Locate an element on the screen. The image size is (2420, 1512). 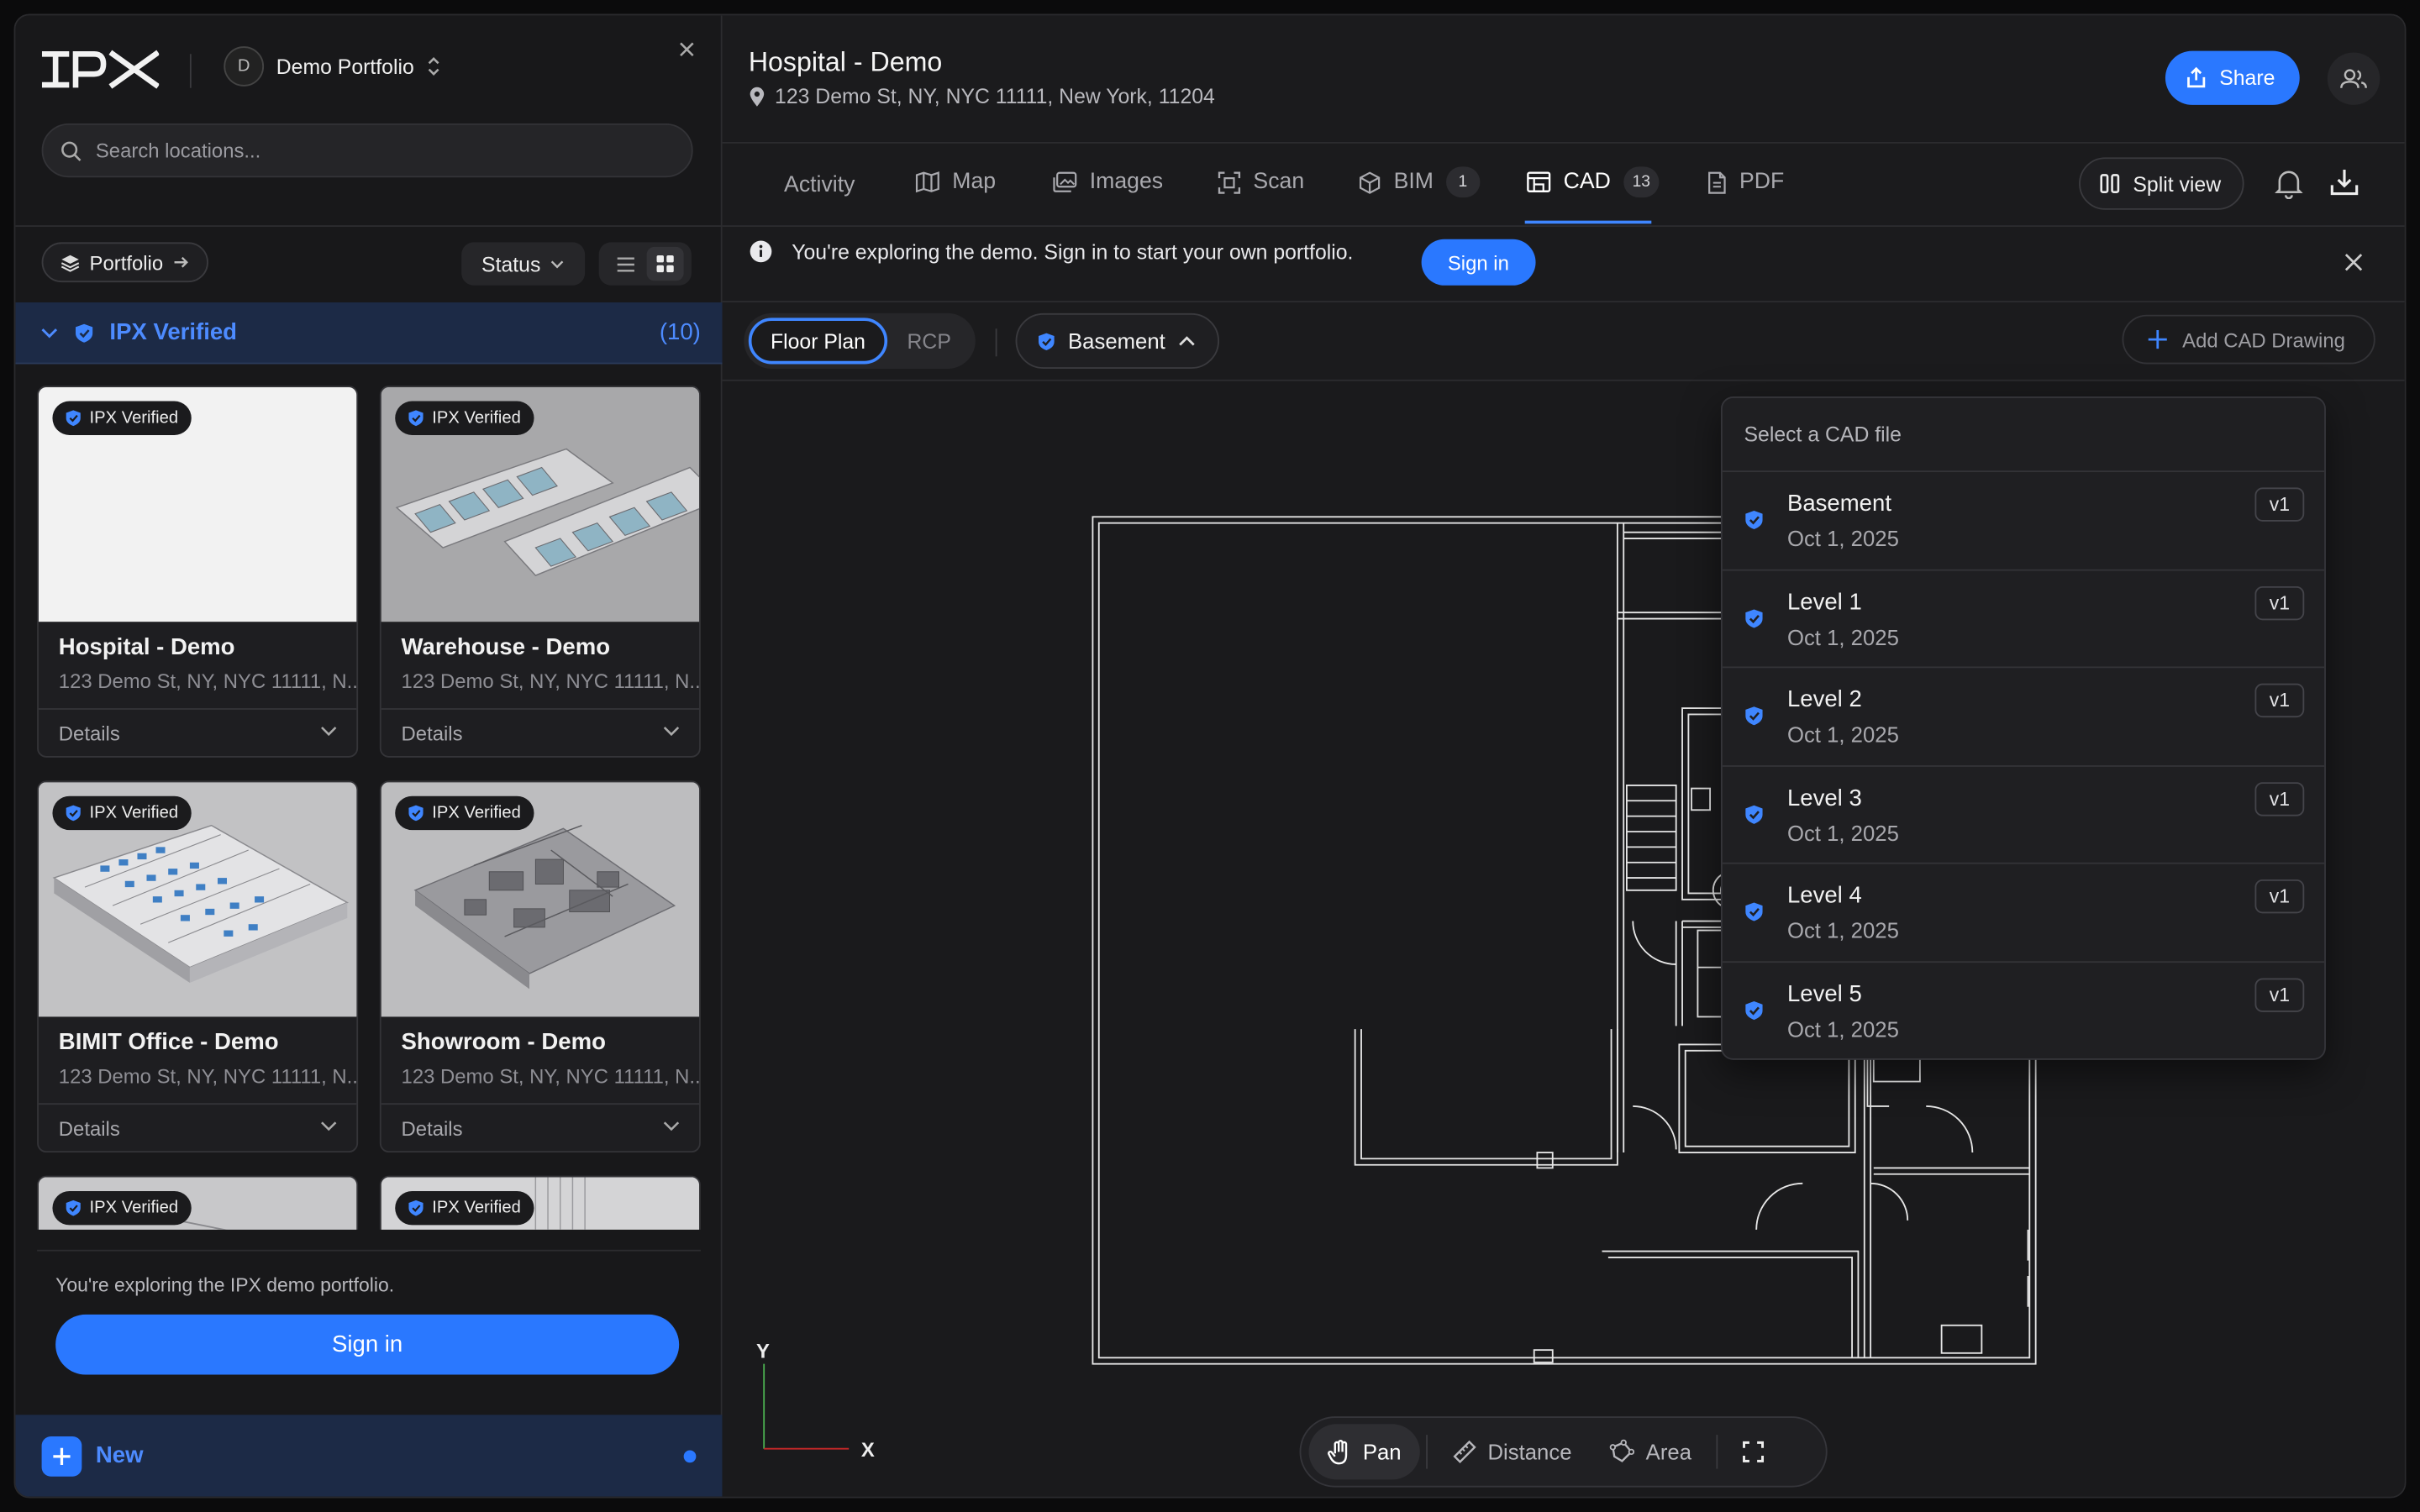
share-button: Share is located at coordinates (2232, 77).